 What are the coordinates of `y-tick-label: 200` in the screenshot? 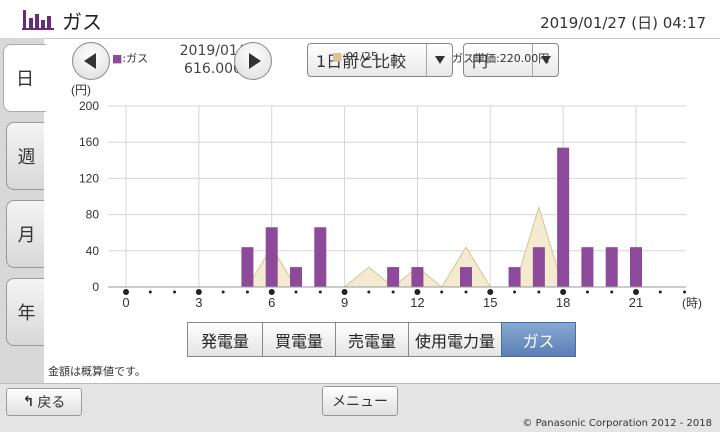 It's located at (89, 106).